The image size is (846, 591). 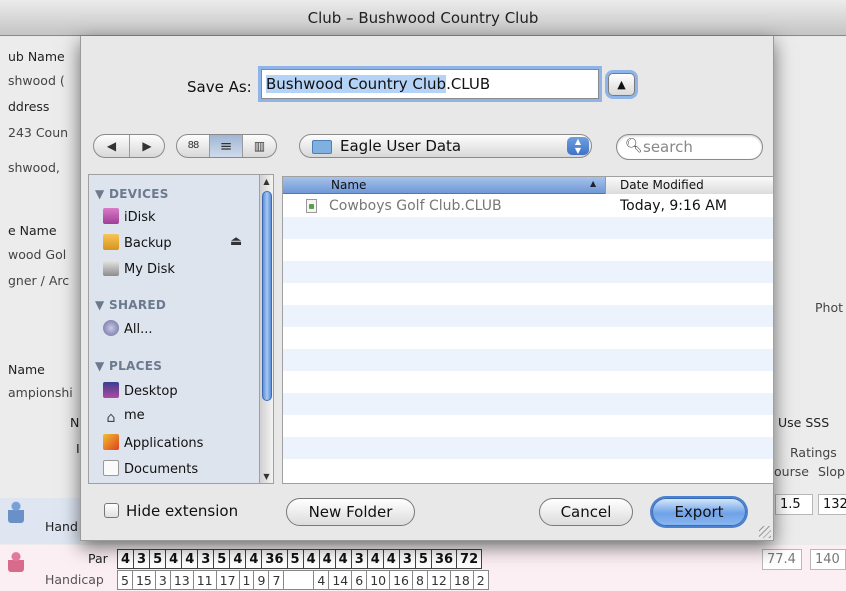 I want to click on address-value: 243 Coun, so click(x=38, y=132).